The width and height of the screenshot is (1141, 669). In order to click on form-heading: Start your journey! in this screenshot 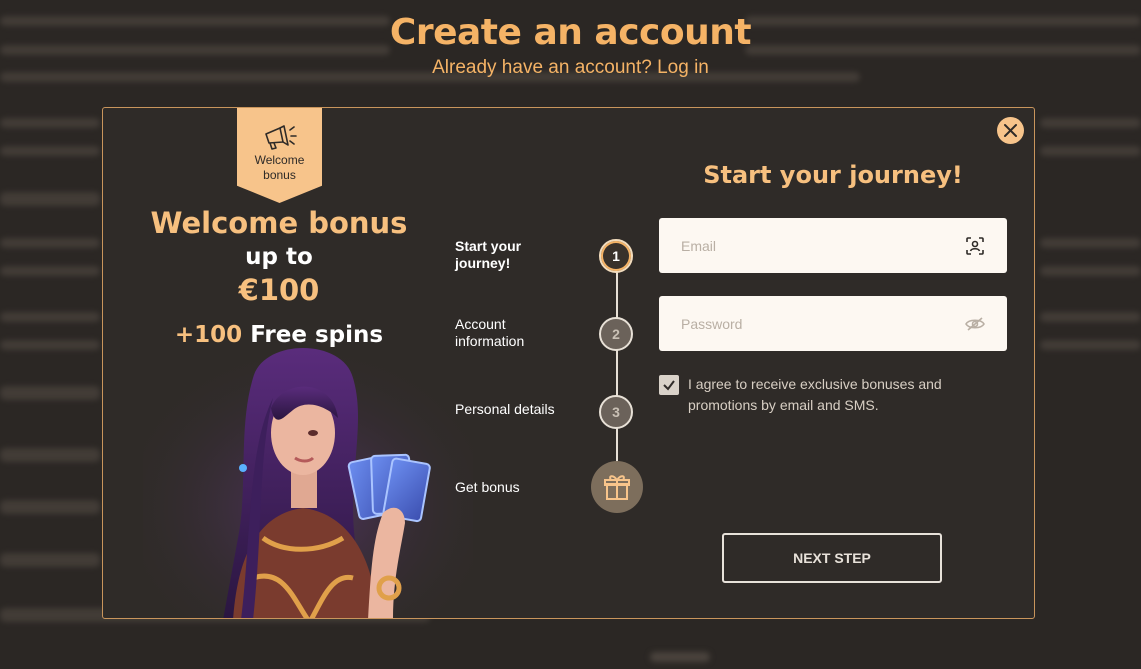, I will do `click(833, 175)`.